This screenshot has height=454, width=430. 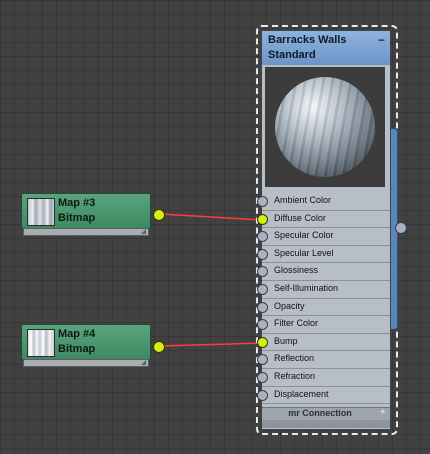 What do you see at coordinates (323, 343) in the screenshot?
I see `slot-bump: Bump` at bounding box center [323, 343].